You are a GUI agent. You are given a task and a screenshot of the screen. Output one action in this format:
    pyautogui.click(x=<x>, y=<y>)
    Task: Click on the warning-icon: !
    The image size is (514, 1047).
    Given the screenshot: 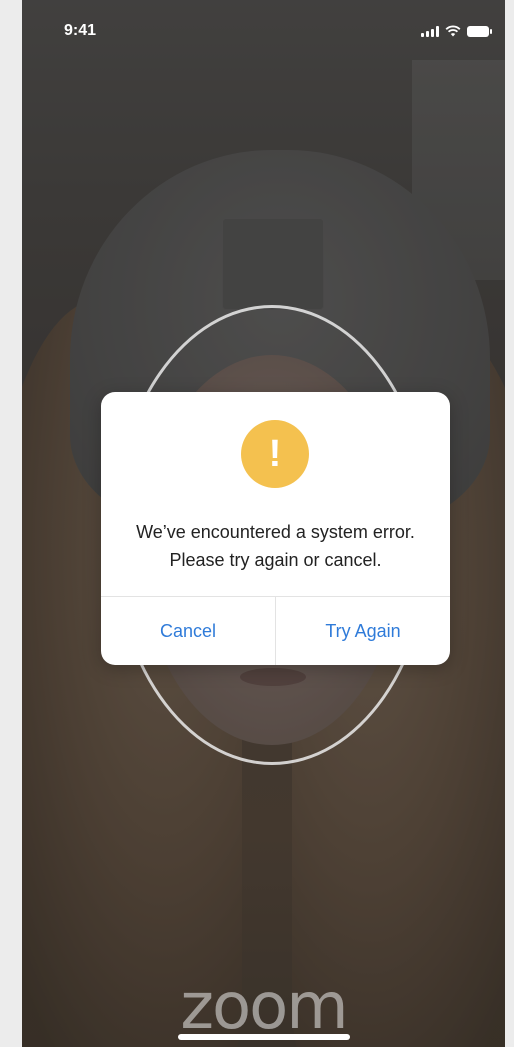 What is the action you would take?
    pyautogui.click(x=275, y=454)
    